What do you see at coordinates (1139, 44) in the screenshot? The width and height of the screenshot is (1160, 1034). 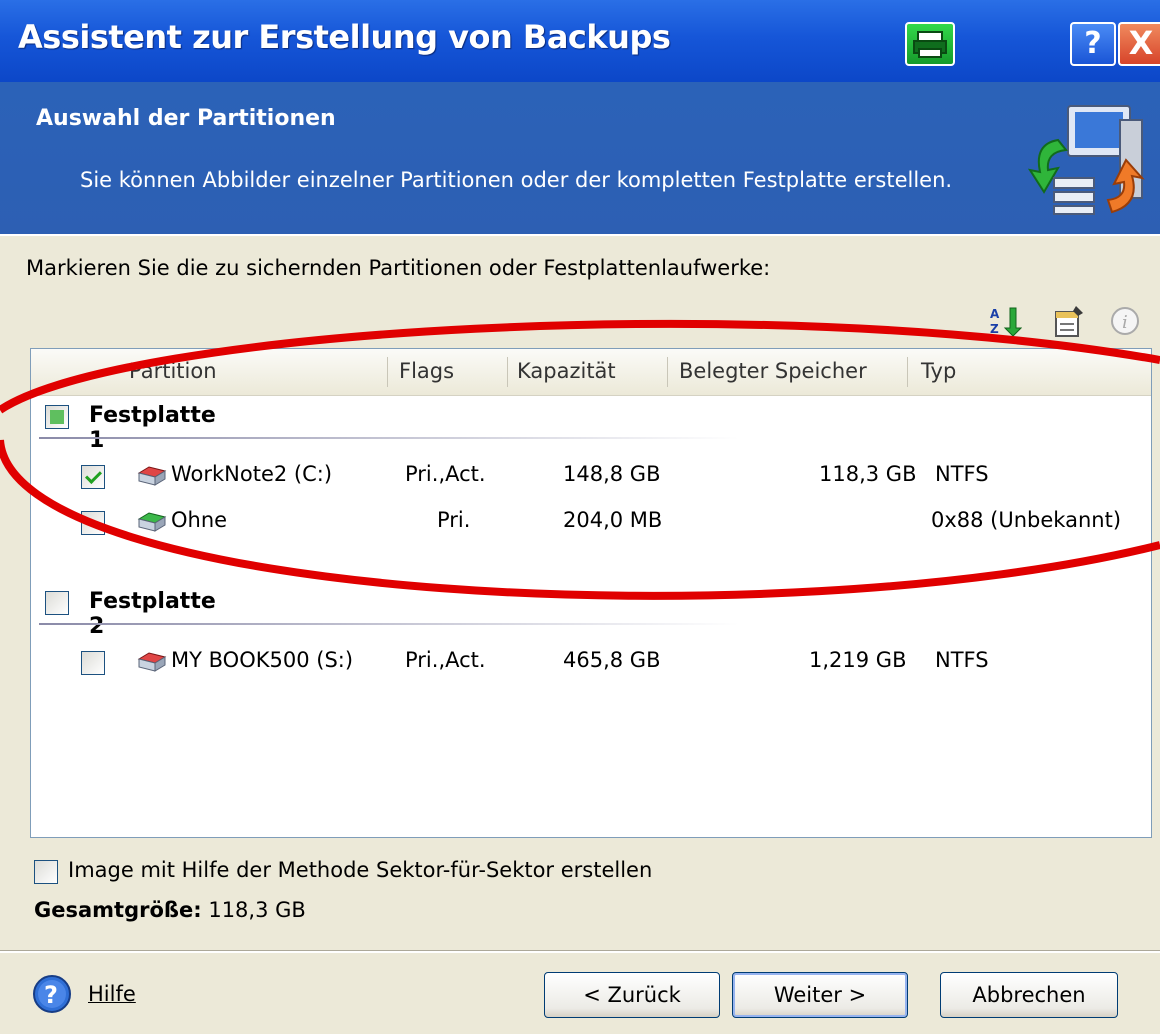 I see `close-button: X` at bounding box center [1139, 44].